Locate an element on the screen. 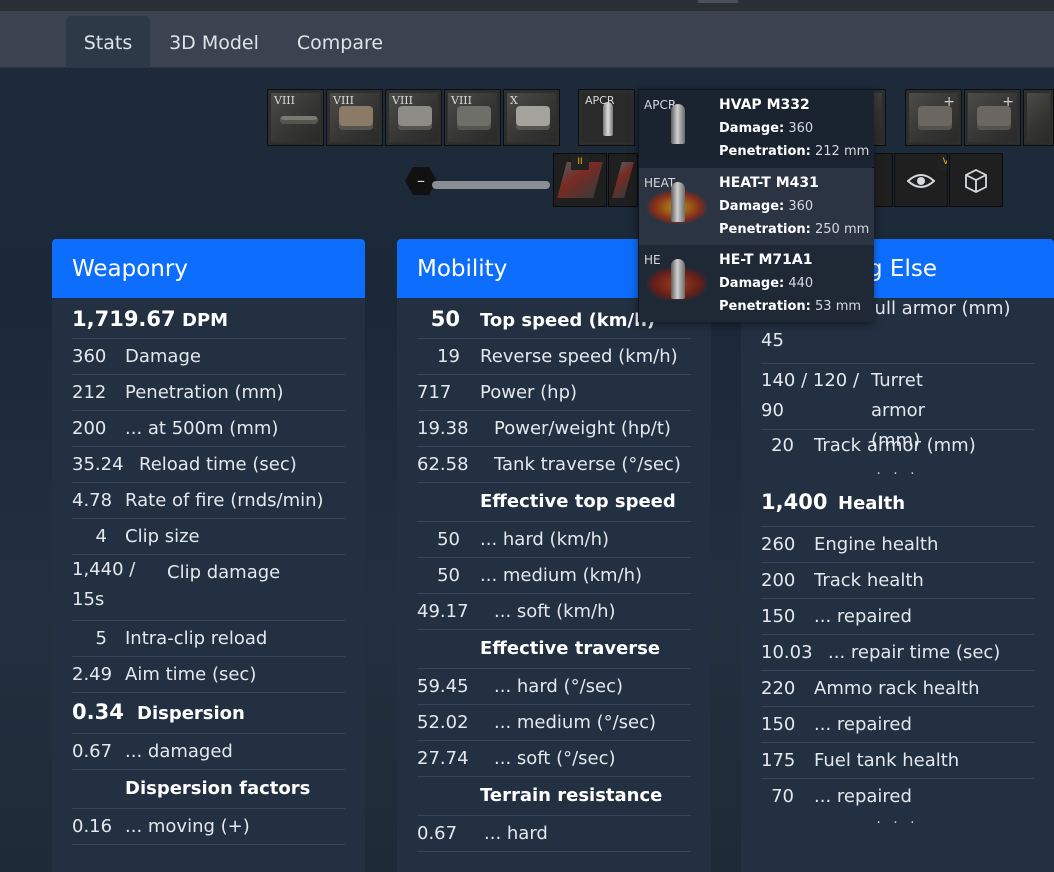 This screenshot has height=872, width=1054. stat-row: 70... repaired is located at coordinates (841, 796).